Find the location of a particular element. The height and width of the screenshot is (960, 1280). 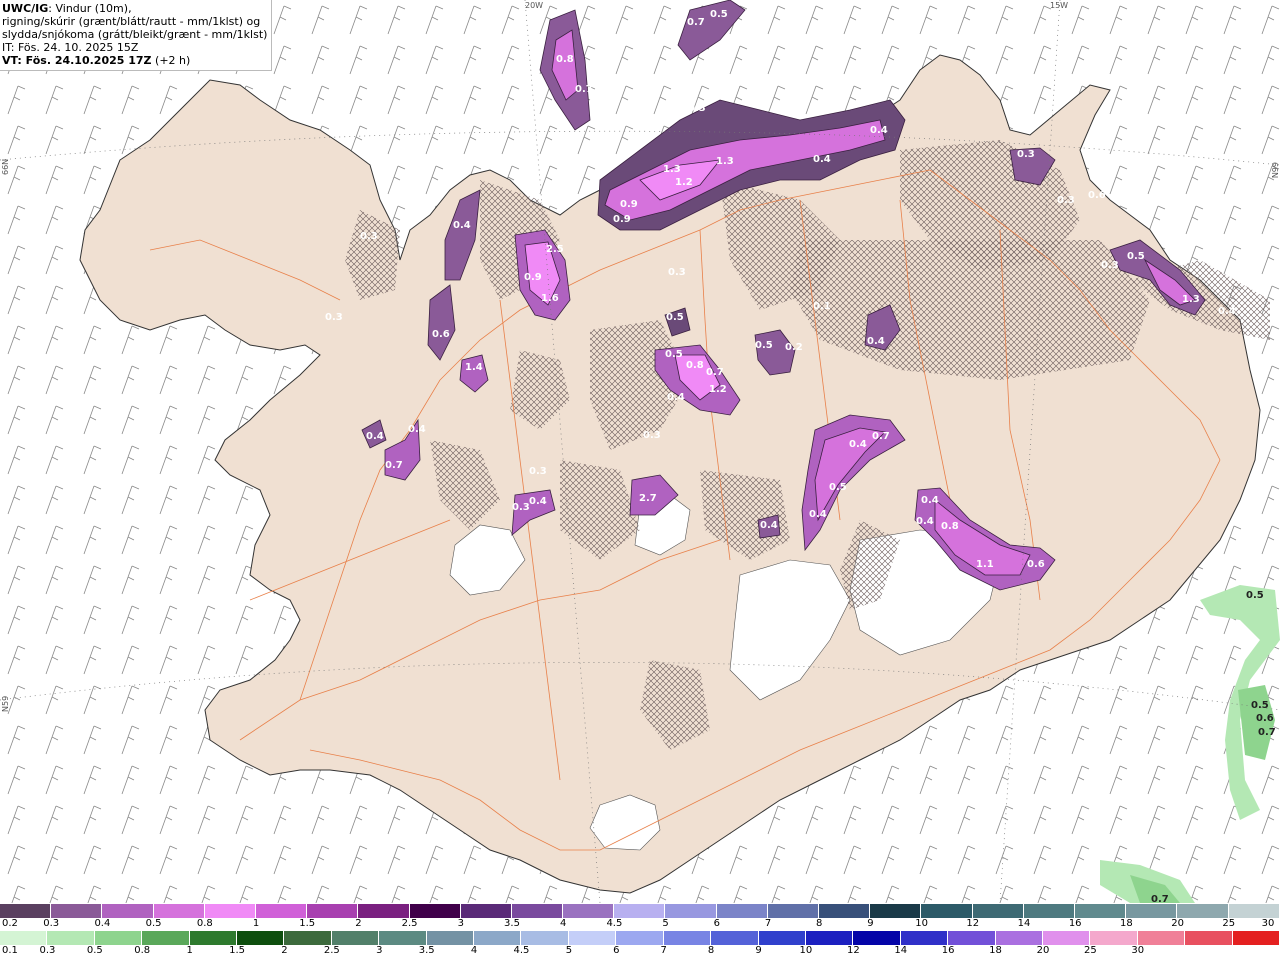

rain-scale-tick-label: 2.5 is located at coordinates (331, 950).